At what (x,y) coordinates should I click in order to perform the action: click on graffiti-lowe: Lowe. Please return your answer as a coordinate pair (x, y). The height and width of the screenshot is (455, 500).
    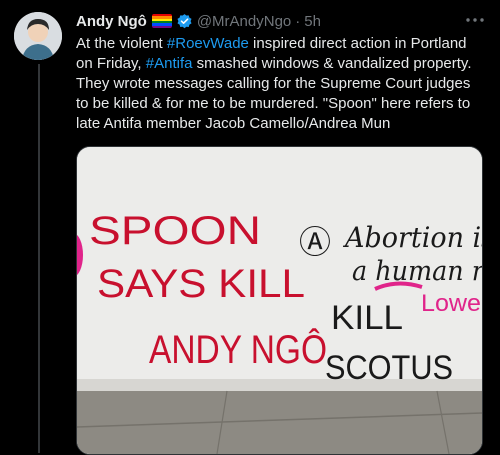
    Looking at the image, I should click on (451, 303).